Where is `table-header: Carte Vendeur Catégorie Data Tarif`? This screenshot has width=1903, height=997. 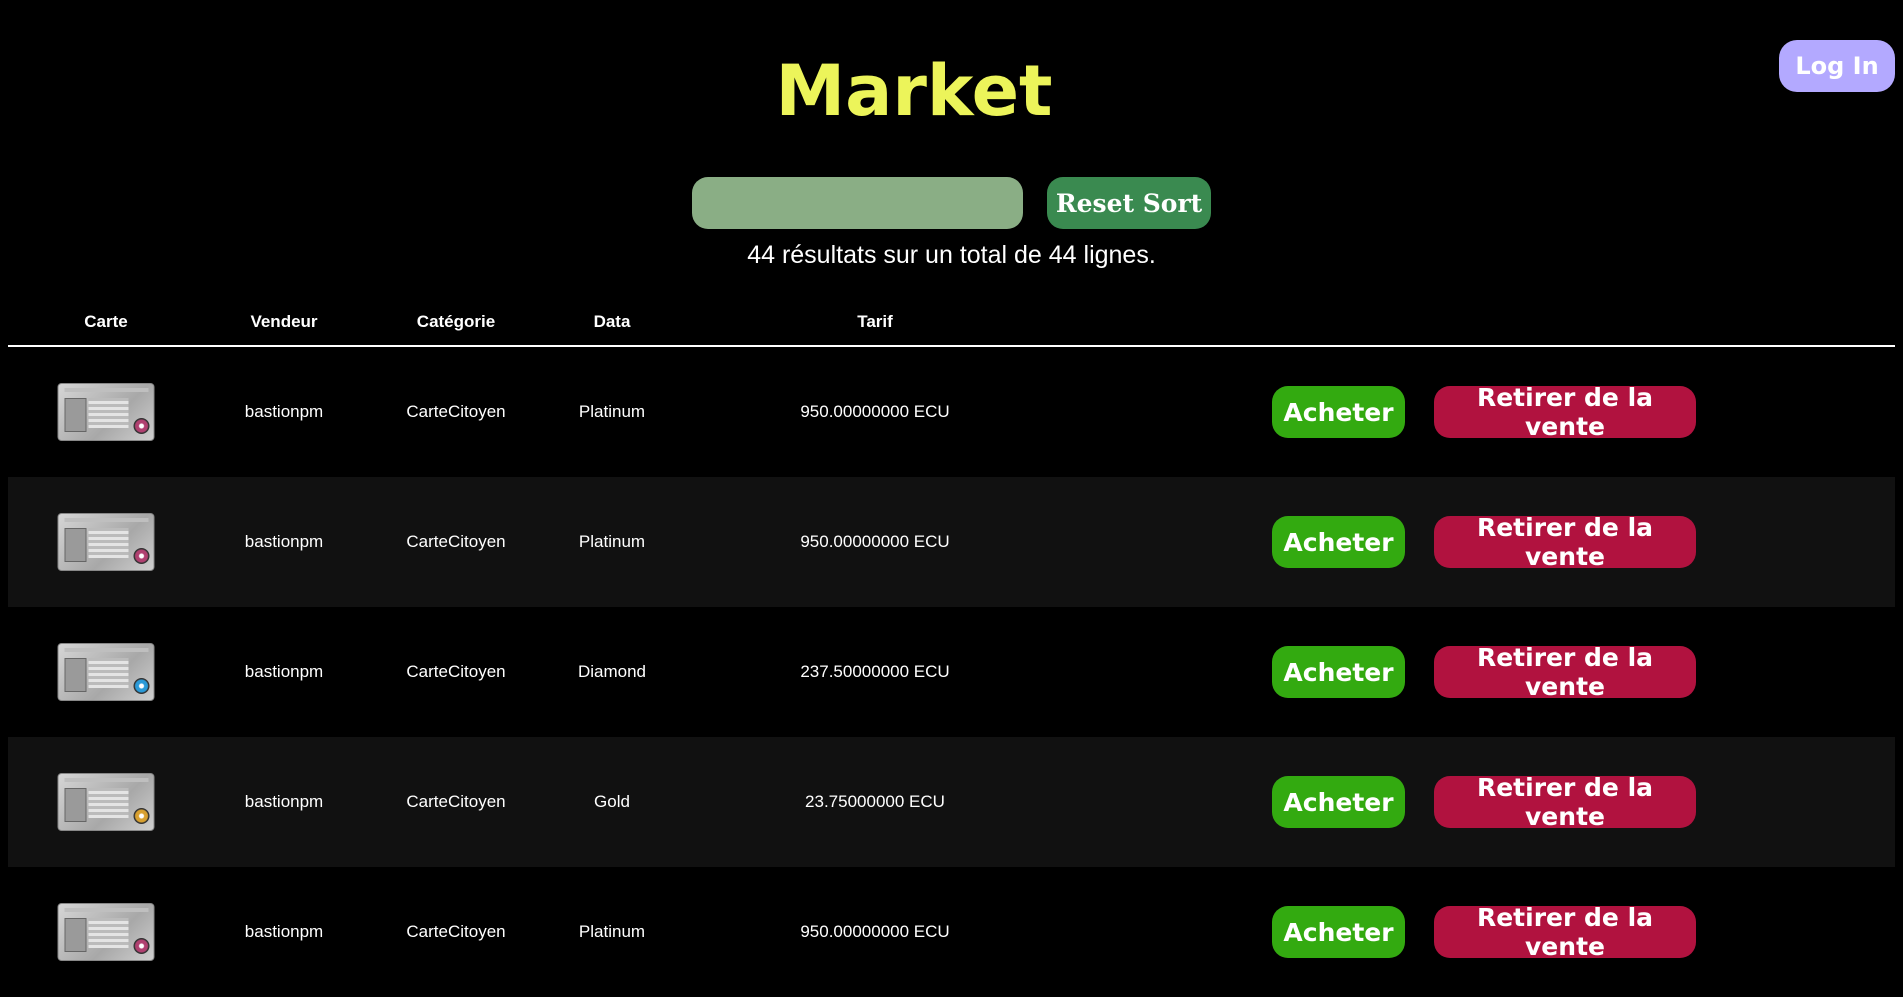 table-header: Carte Vendeur Catégorie Data Tarif is located at coordinates (951, 323).